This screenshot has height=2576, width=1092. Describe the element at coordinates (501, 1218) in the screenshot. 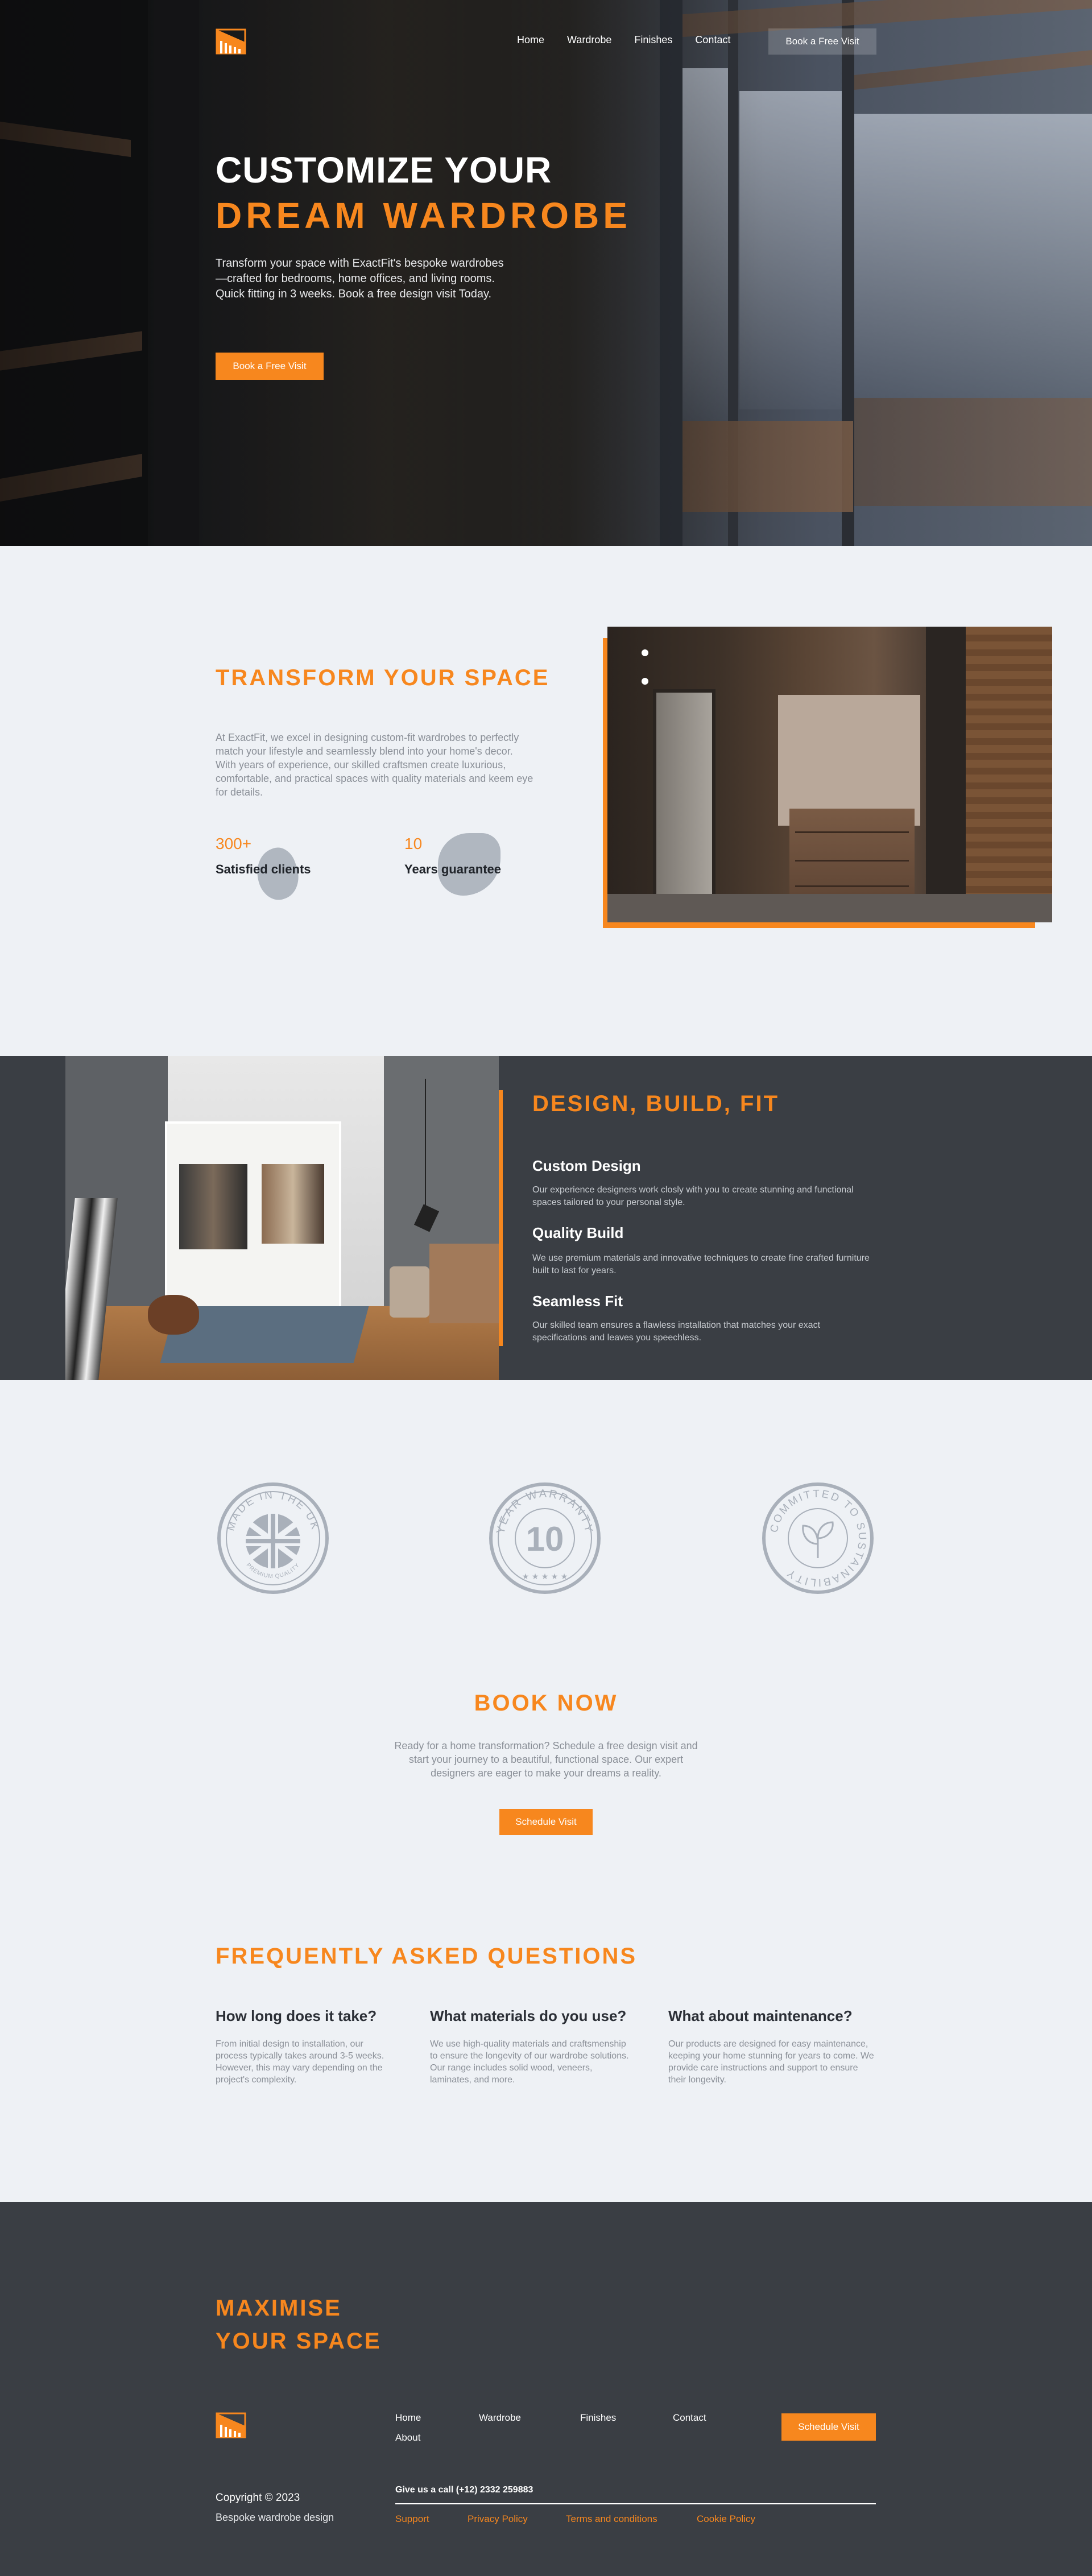

I see `accent-bar` at that location.